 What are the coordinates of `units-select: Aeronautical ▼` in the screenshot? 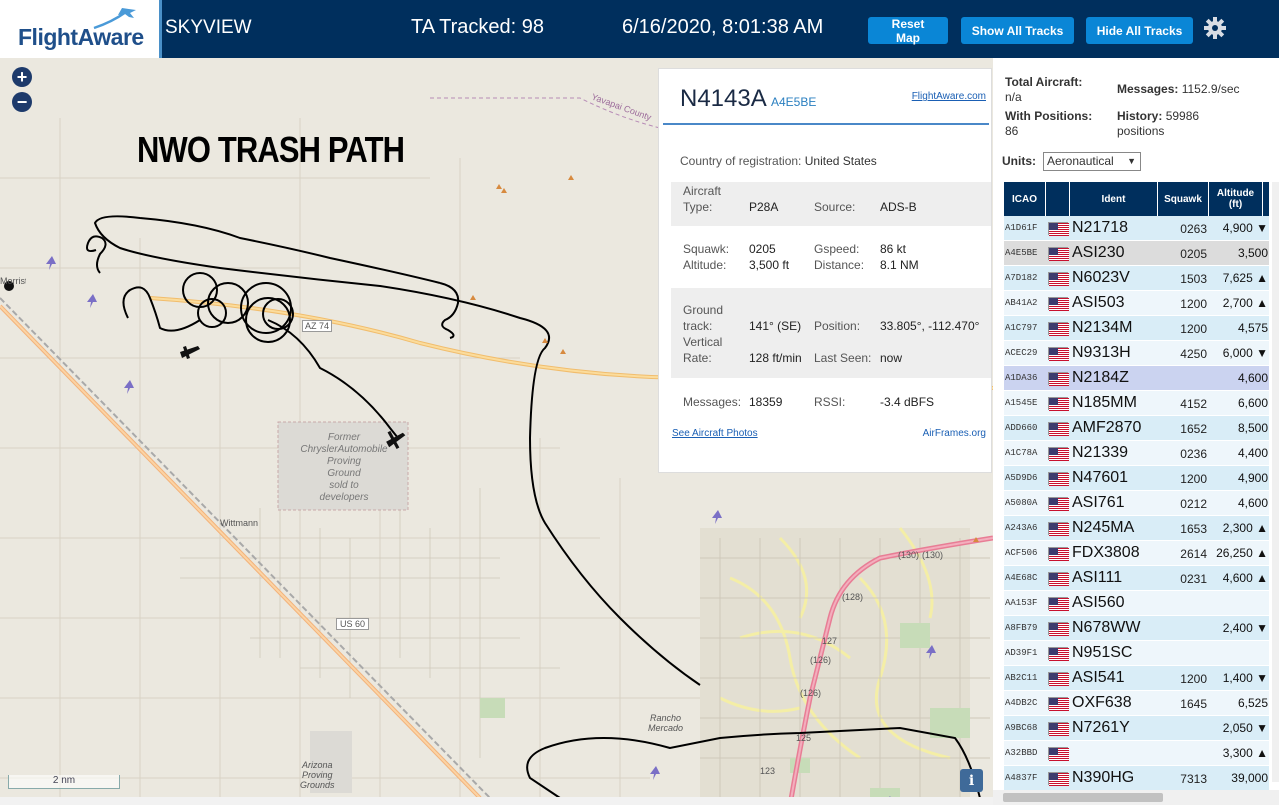 It's located at (1092, 161).